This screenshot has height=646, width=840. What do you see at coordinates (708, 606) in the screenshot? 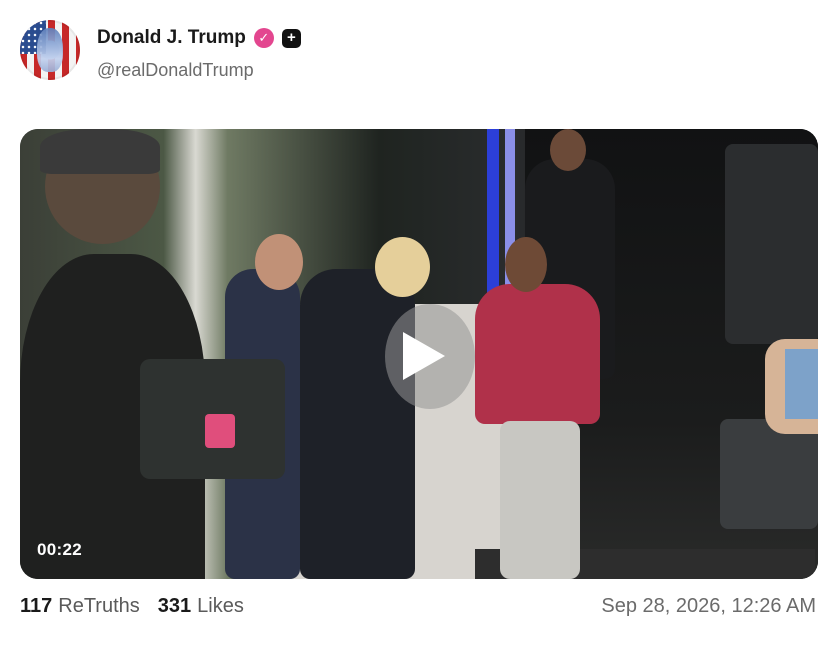
I see `post-timestamp: Sep 28, 2026, 12:26 AM` at bounding box center [708, 606].